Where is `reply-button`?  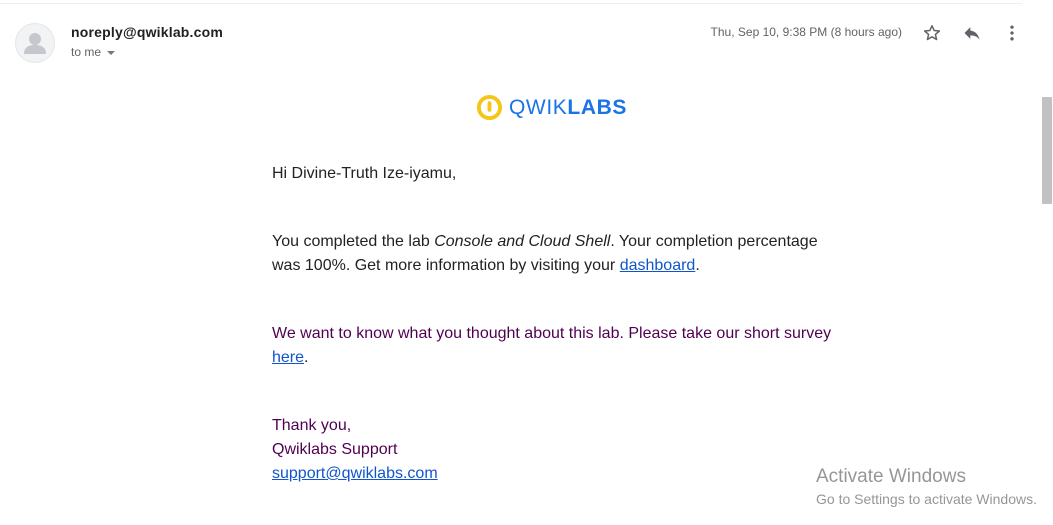 reply-button is located at coordinates (972, 33).